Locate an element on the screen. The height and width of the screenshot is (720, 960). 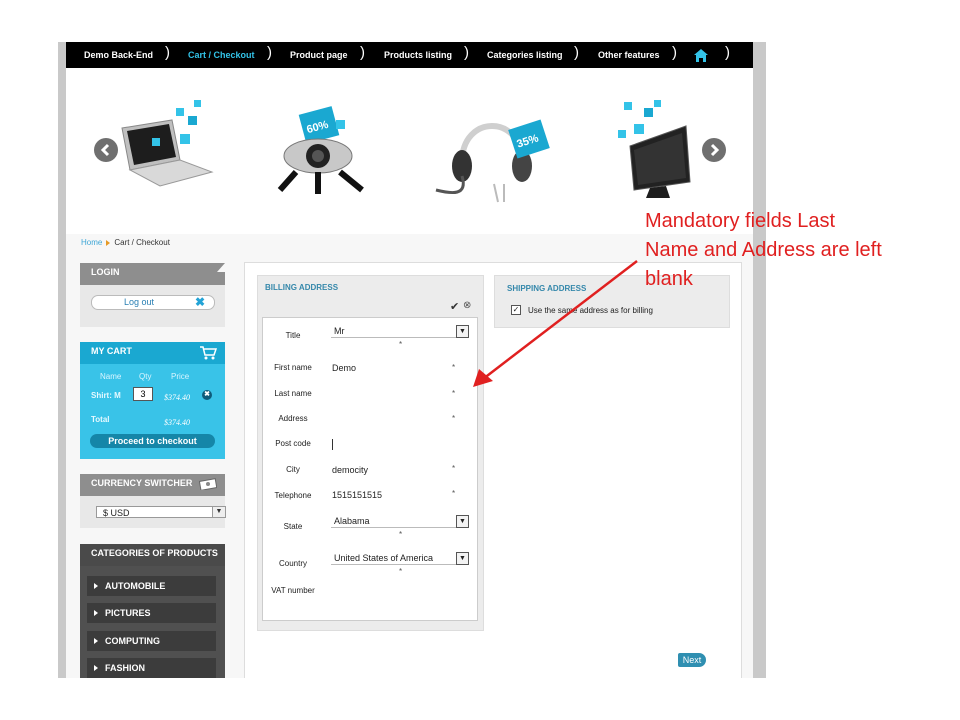
first-name-input: Demo is located at coordinates (344, 368).